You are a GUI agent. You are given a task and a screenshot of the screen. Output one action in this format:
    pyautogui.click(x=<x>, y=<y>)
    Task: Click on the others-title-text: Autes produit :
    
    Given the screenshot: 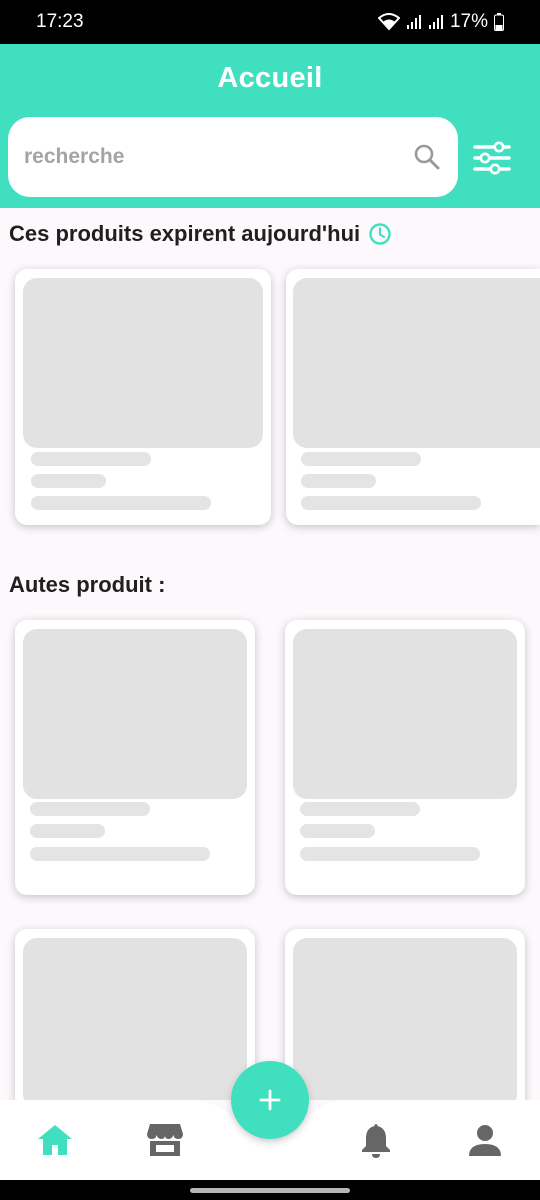 What is the action you would take?
    pyautogui.click(x=87, y=584)
    